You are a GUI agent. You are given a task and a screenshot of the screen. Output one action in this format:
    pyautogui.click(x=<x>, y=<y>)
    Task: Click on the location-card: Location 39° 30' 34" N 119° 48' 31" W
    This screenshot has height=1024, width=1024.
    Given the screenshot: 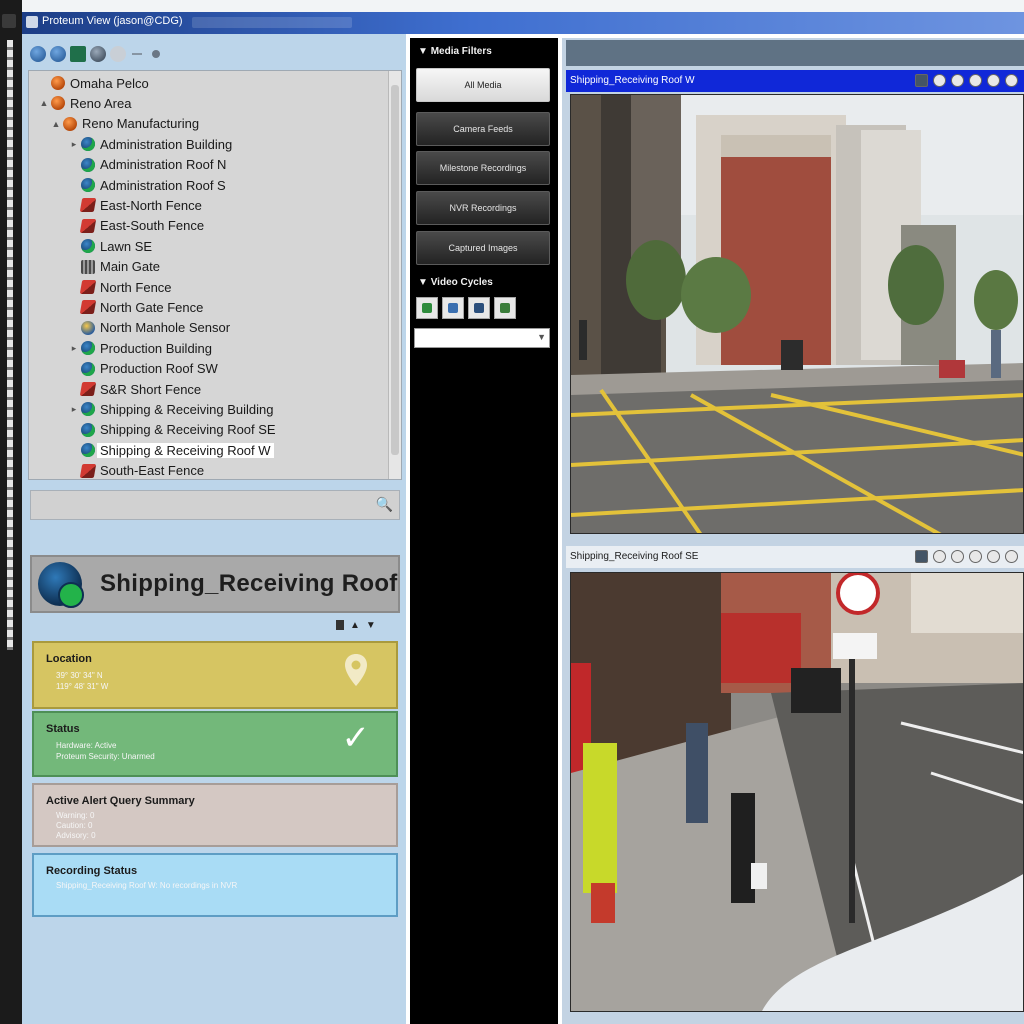 What is the action you would take?
    pyautogui.click(x=215, y=675)
    